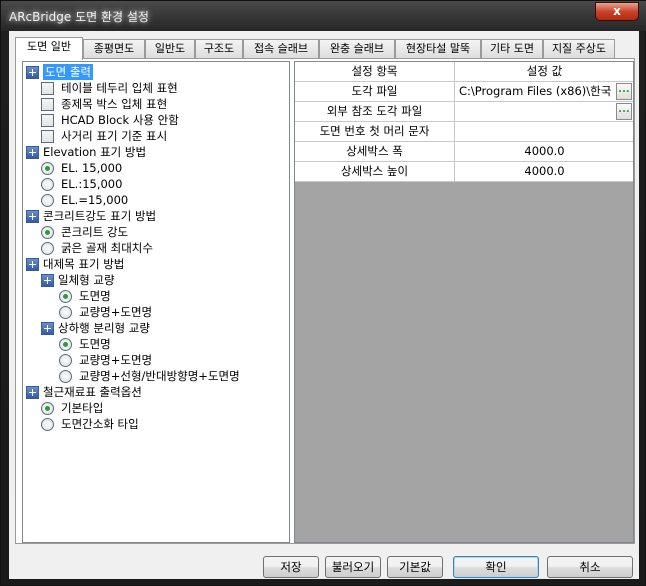 The image size is (646, 586). Describe the element at coordinates (375, 71) in the screenshot. I see `column-header-item: 설정 항목` at that location.